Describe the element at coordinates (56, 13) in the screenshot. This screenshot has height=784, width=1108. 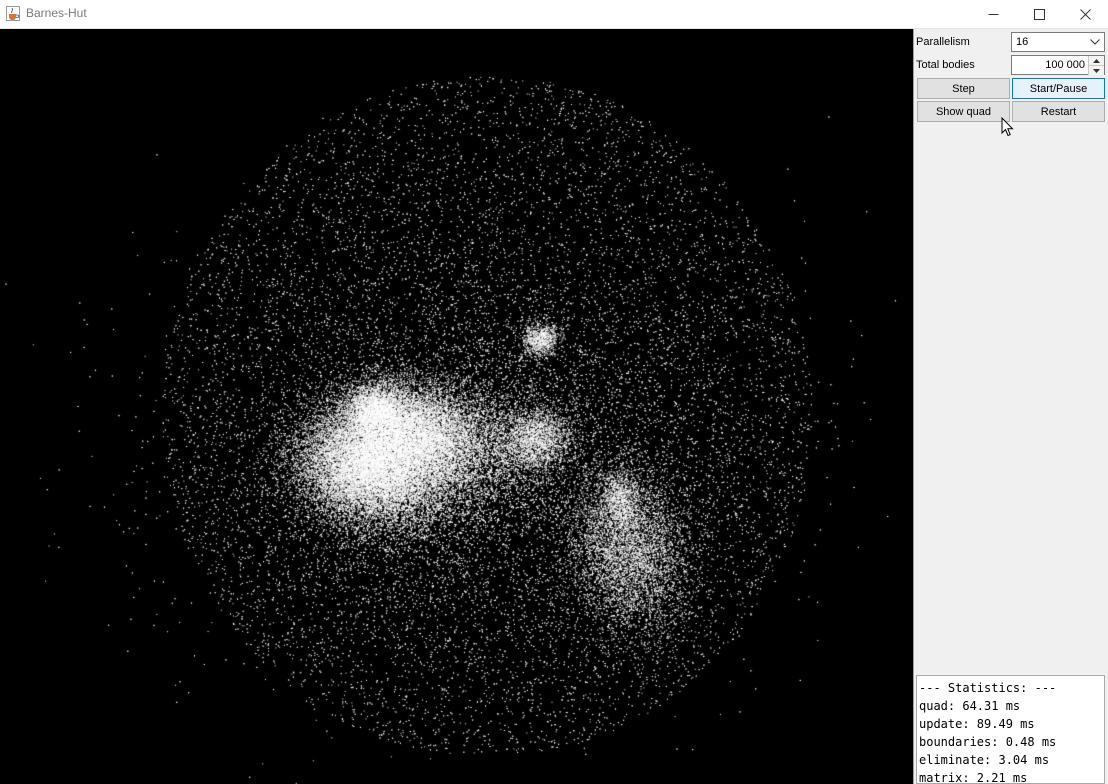
I see `window-title: Barnes-Hut` at that location.